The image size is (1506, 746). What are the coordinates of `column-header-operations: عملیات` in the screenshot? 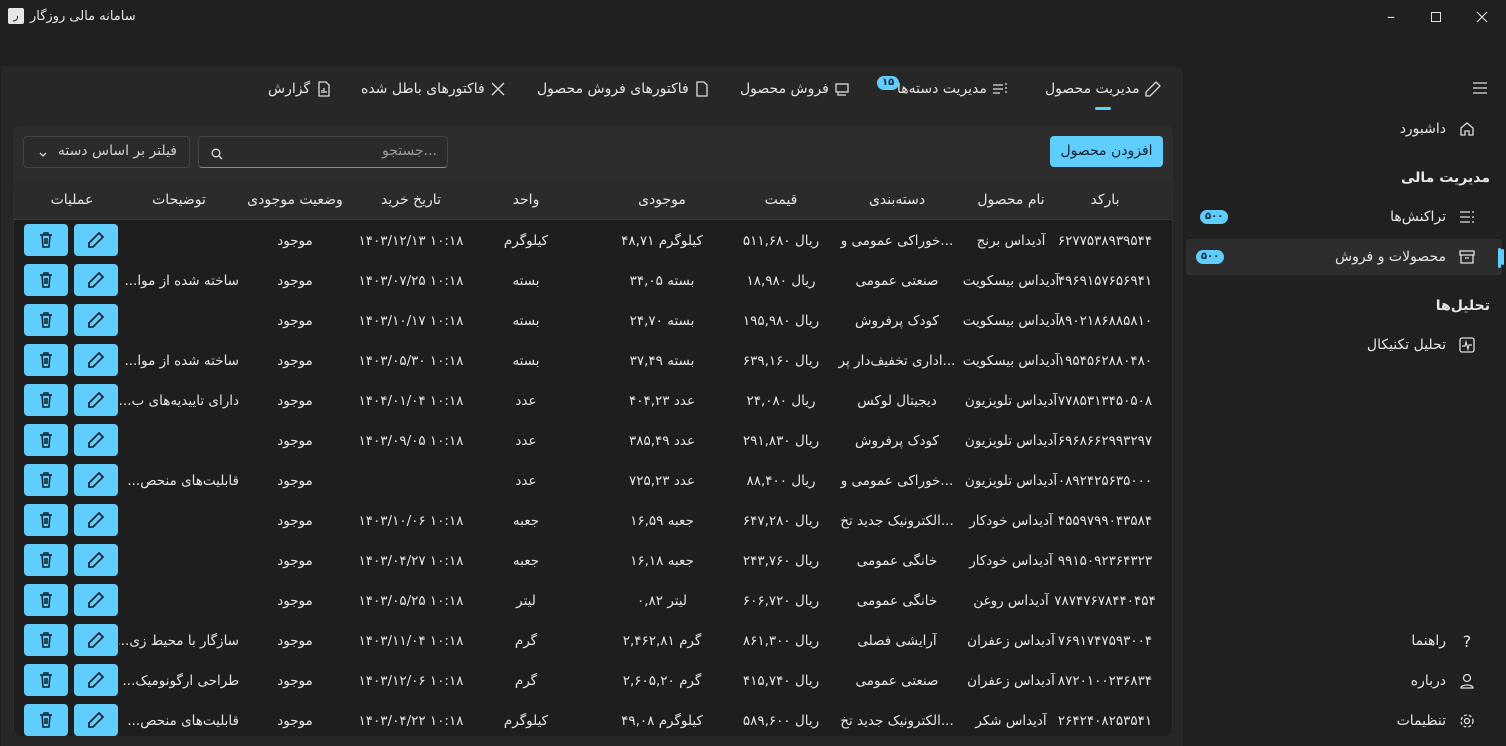 It's located at (72, 200).